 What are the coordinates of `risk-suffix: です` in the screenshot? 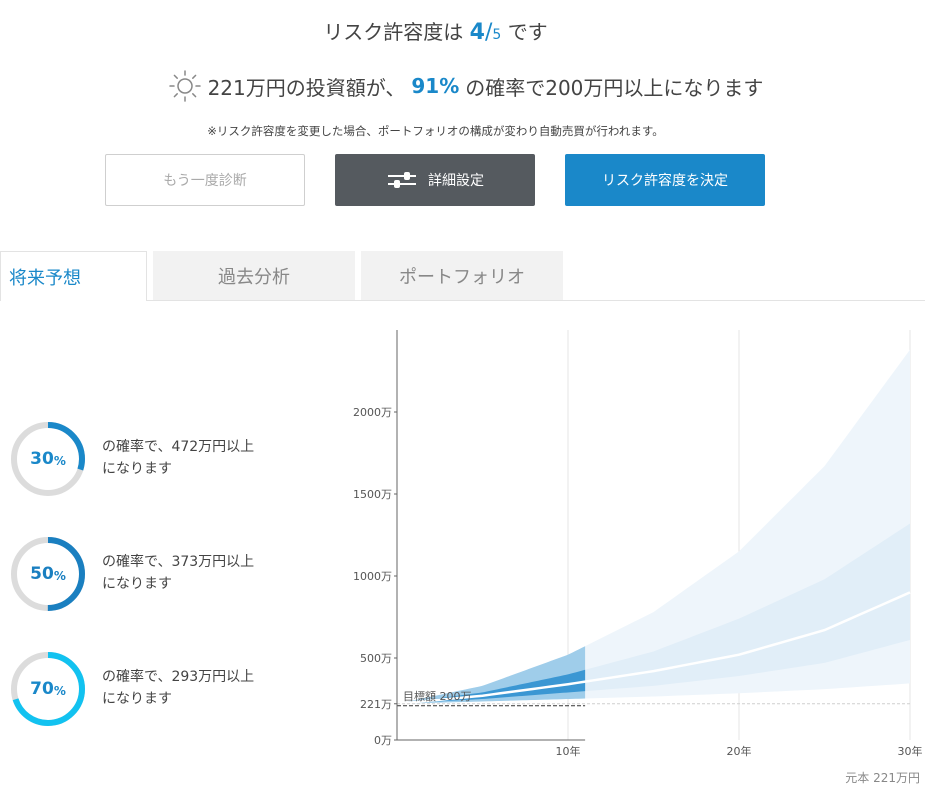 It's located at (527, 32).